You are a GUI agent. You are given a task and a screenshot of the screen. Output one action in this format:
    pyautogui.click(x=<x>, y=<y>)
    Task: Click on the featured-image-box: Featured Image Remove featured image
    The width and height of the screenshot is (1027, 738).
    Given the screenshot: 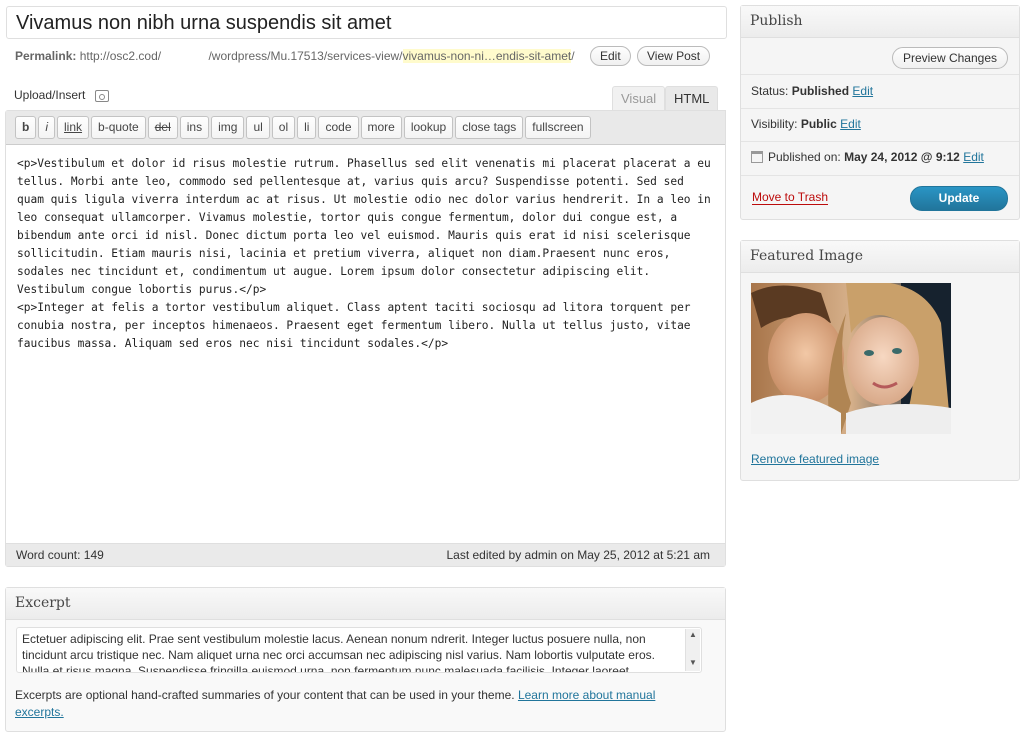 What is the action you would take?
    pyautogui.click(x=880, y=360)
    